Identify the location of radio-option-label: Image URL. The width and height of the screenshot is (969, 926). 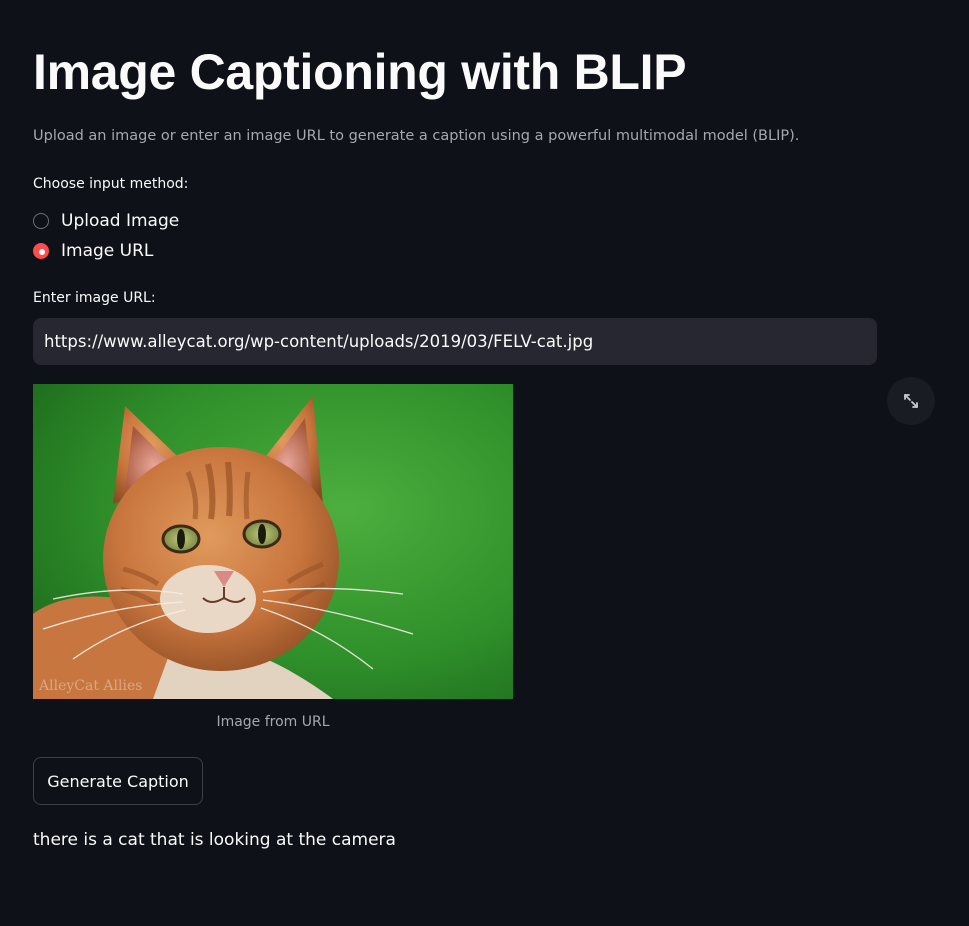
(107, 251).